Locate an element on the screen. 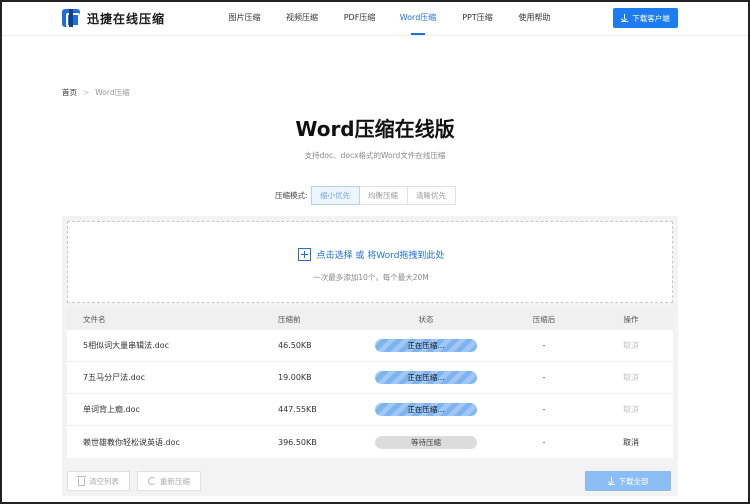  header-before: 压缩前 is located at coordinates (289, 319).